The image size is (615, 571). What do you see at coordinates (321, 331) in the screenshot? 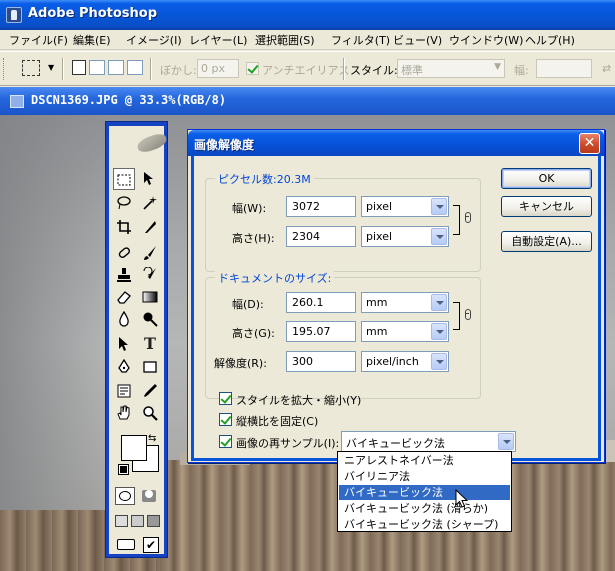
I see `doc-height-input: 195.07` at bounding box center [321, 331].